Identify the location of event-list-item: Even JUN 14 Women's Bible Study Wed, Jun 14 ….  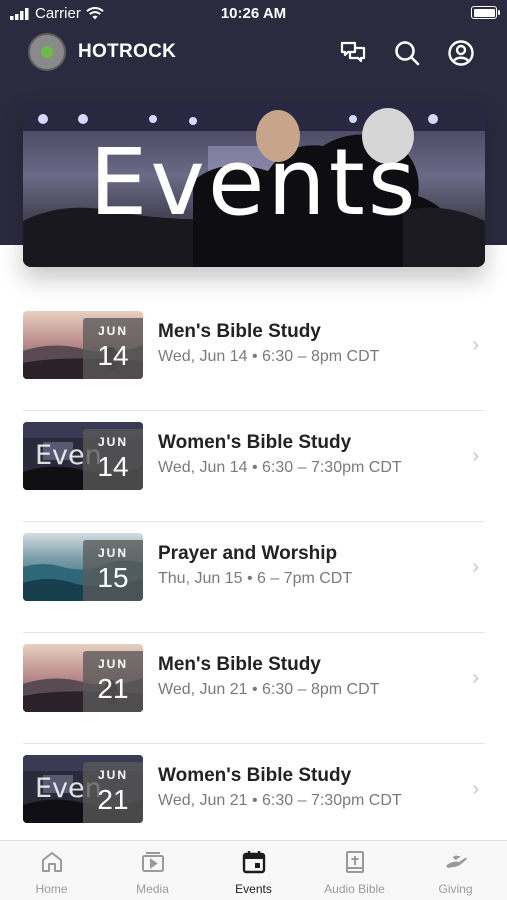
(253, 466).